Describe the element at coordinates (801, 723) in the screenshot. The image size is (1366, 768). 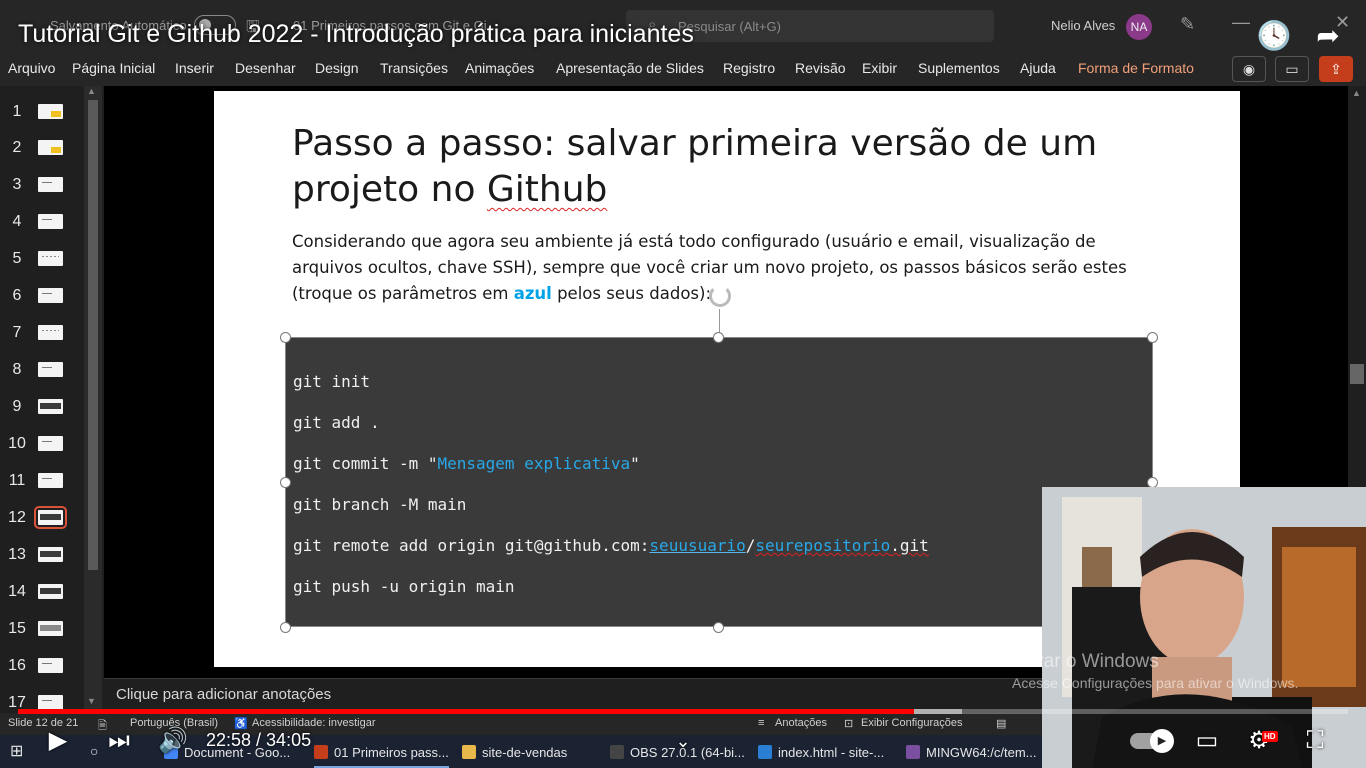
I see `notes-button: Anotações` at that location.